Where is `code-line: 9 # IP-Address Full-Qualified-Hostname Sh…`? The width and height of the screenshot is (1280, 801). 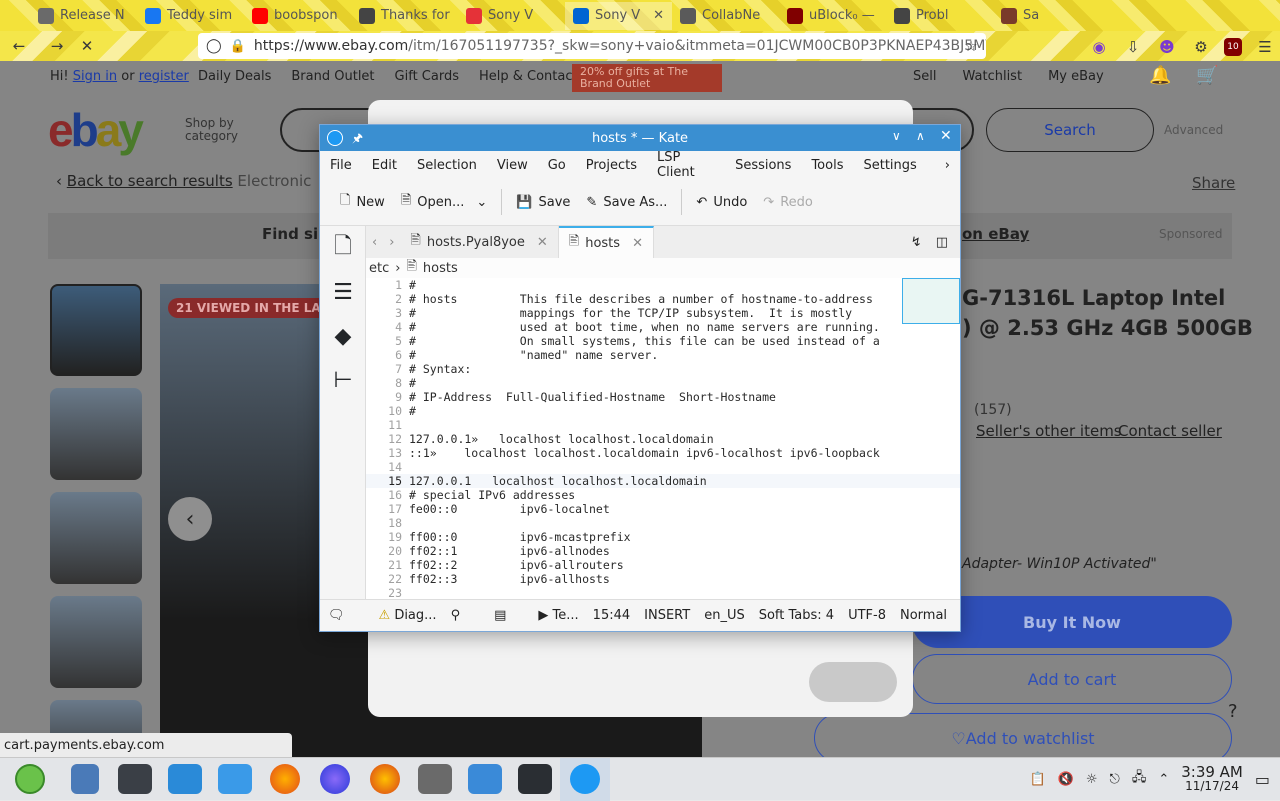 code-line: 9 # IP-Address Full-Qualified-Hostname Sh… is located at coordinates (663, 397).